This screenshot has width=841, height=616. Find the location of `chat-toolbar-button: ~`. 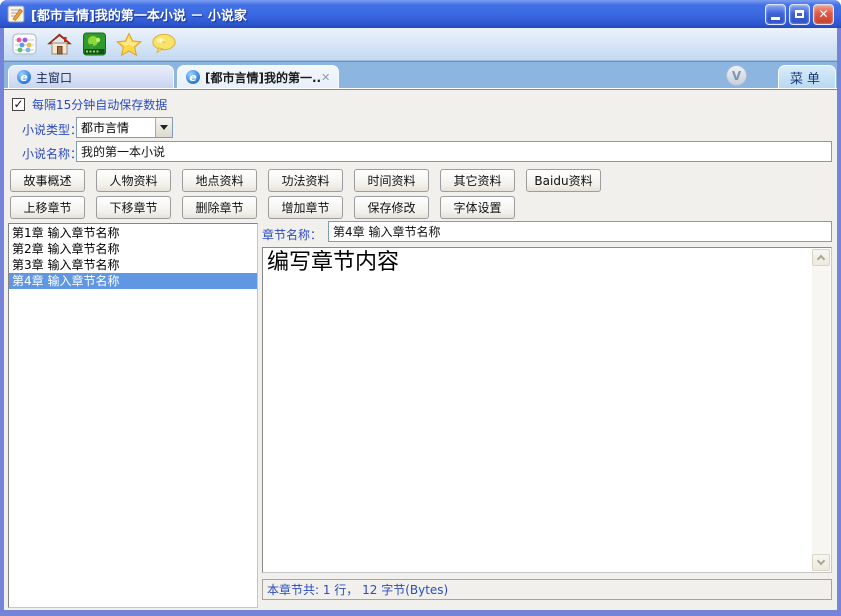

chat-toolbar-button: ~ is located at coordinates (164, 44).